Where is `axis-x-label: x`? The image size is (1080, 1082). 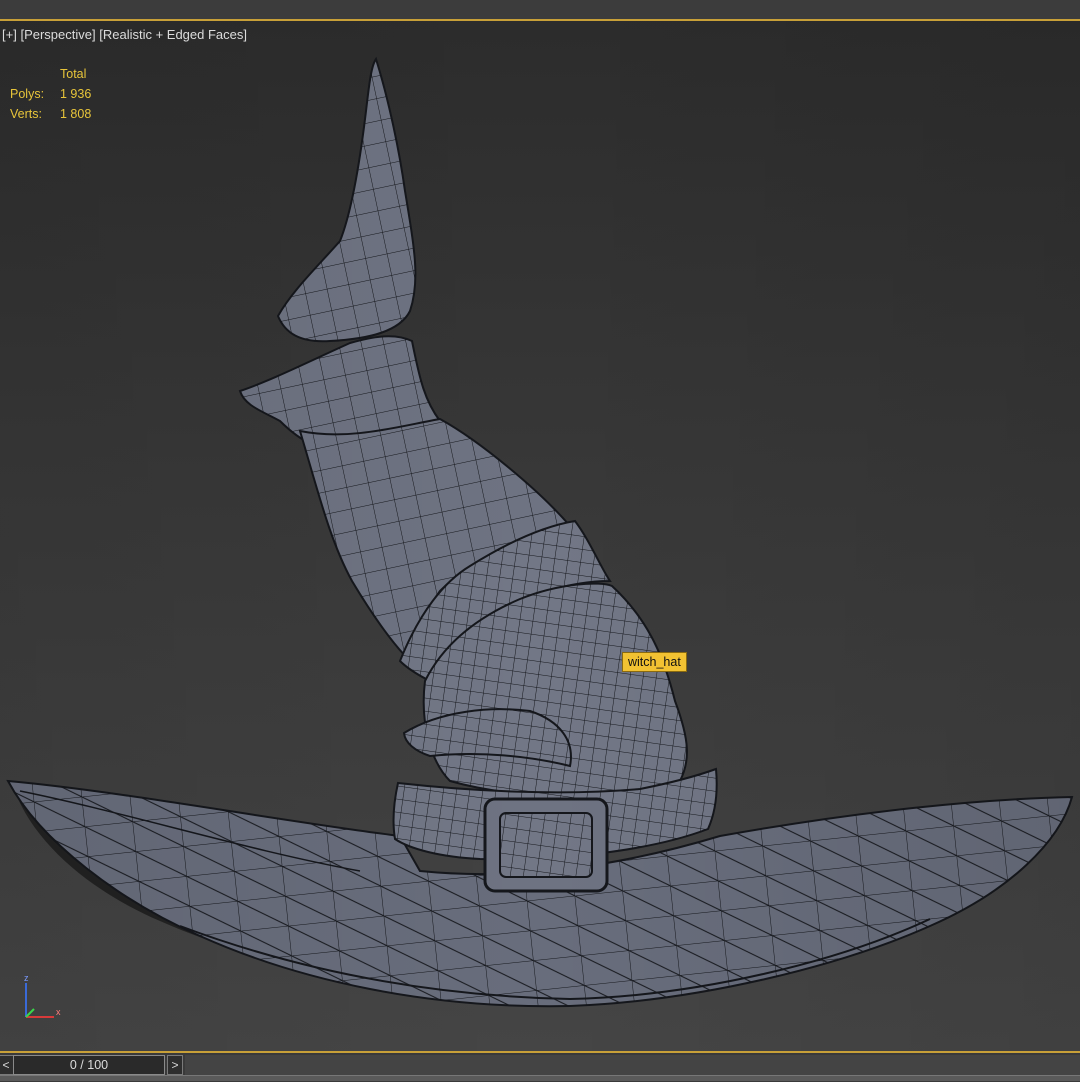 axis-x-label: x is located at coordinates (58, 1012).